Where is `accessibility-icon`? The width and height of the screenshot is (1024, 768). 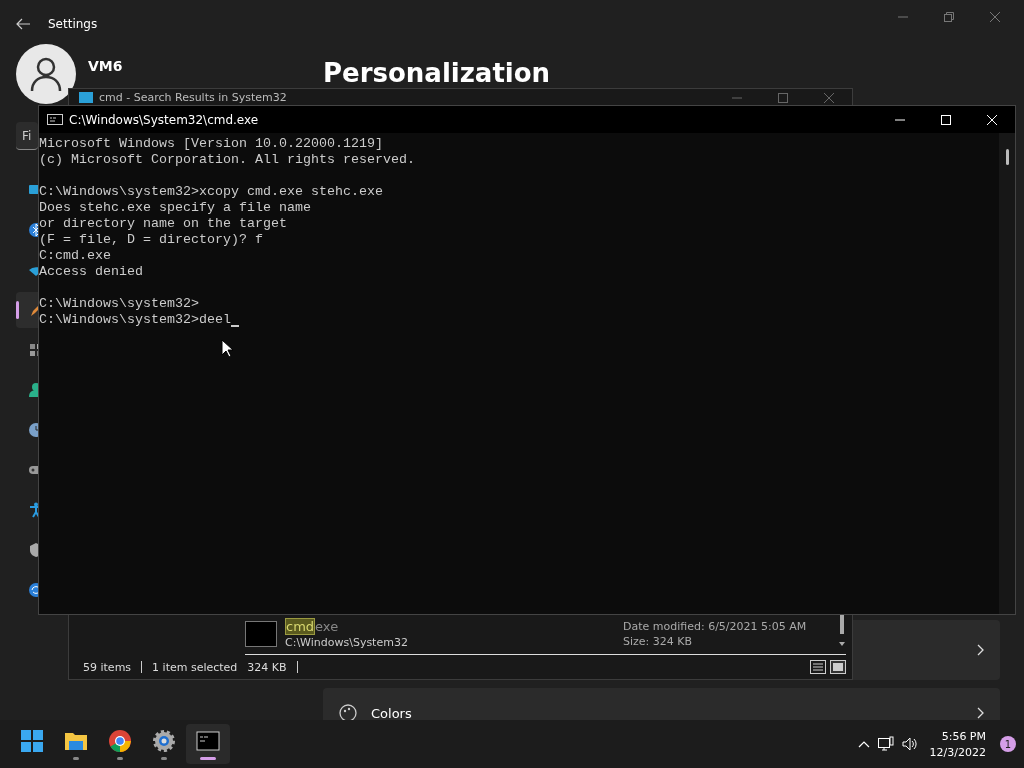 accessibility-icon is located at coordinates (33, 510).